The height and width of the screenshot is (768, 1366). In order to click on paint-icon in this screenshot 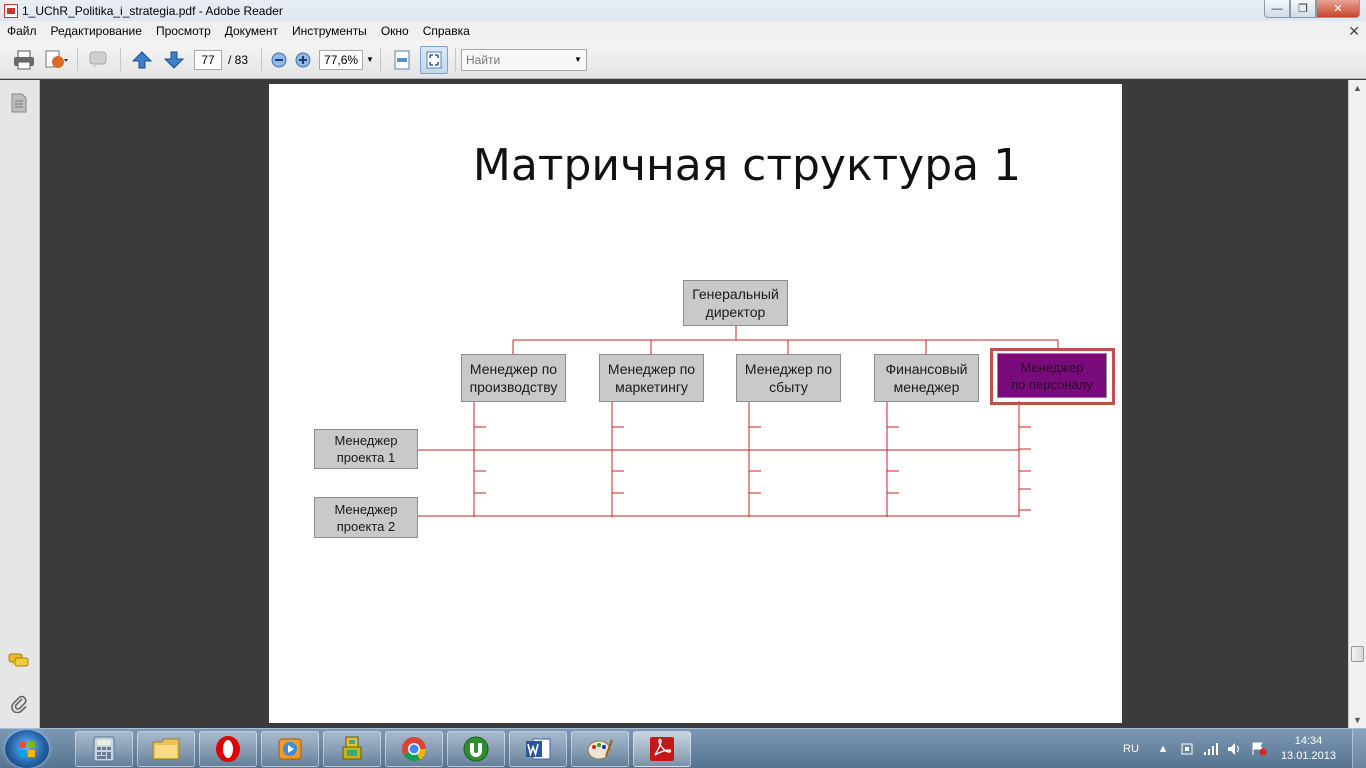, I will do `click(600, 749)`.